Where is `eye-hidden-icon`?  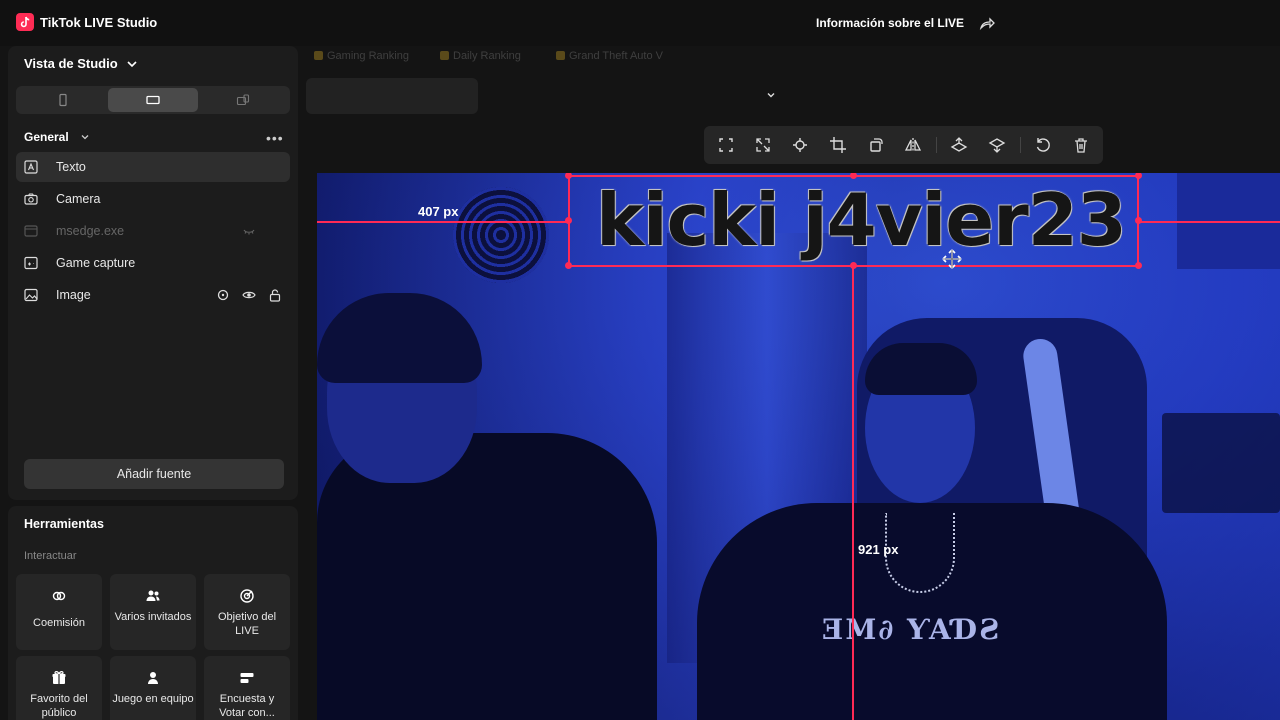 eye-hidden-icon is located at coordinates (249, 231).